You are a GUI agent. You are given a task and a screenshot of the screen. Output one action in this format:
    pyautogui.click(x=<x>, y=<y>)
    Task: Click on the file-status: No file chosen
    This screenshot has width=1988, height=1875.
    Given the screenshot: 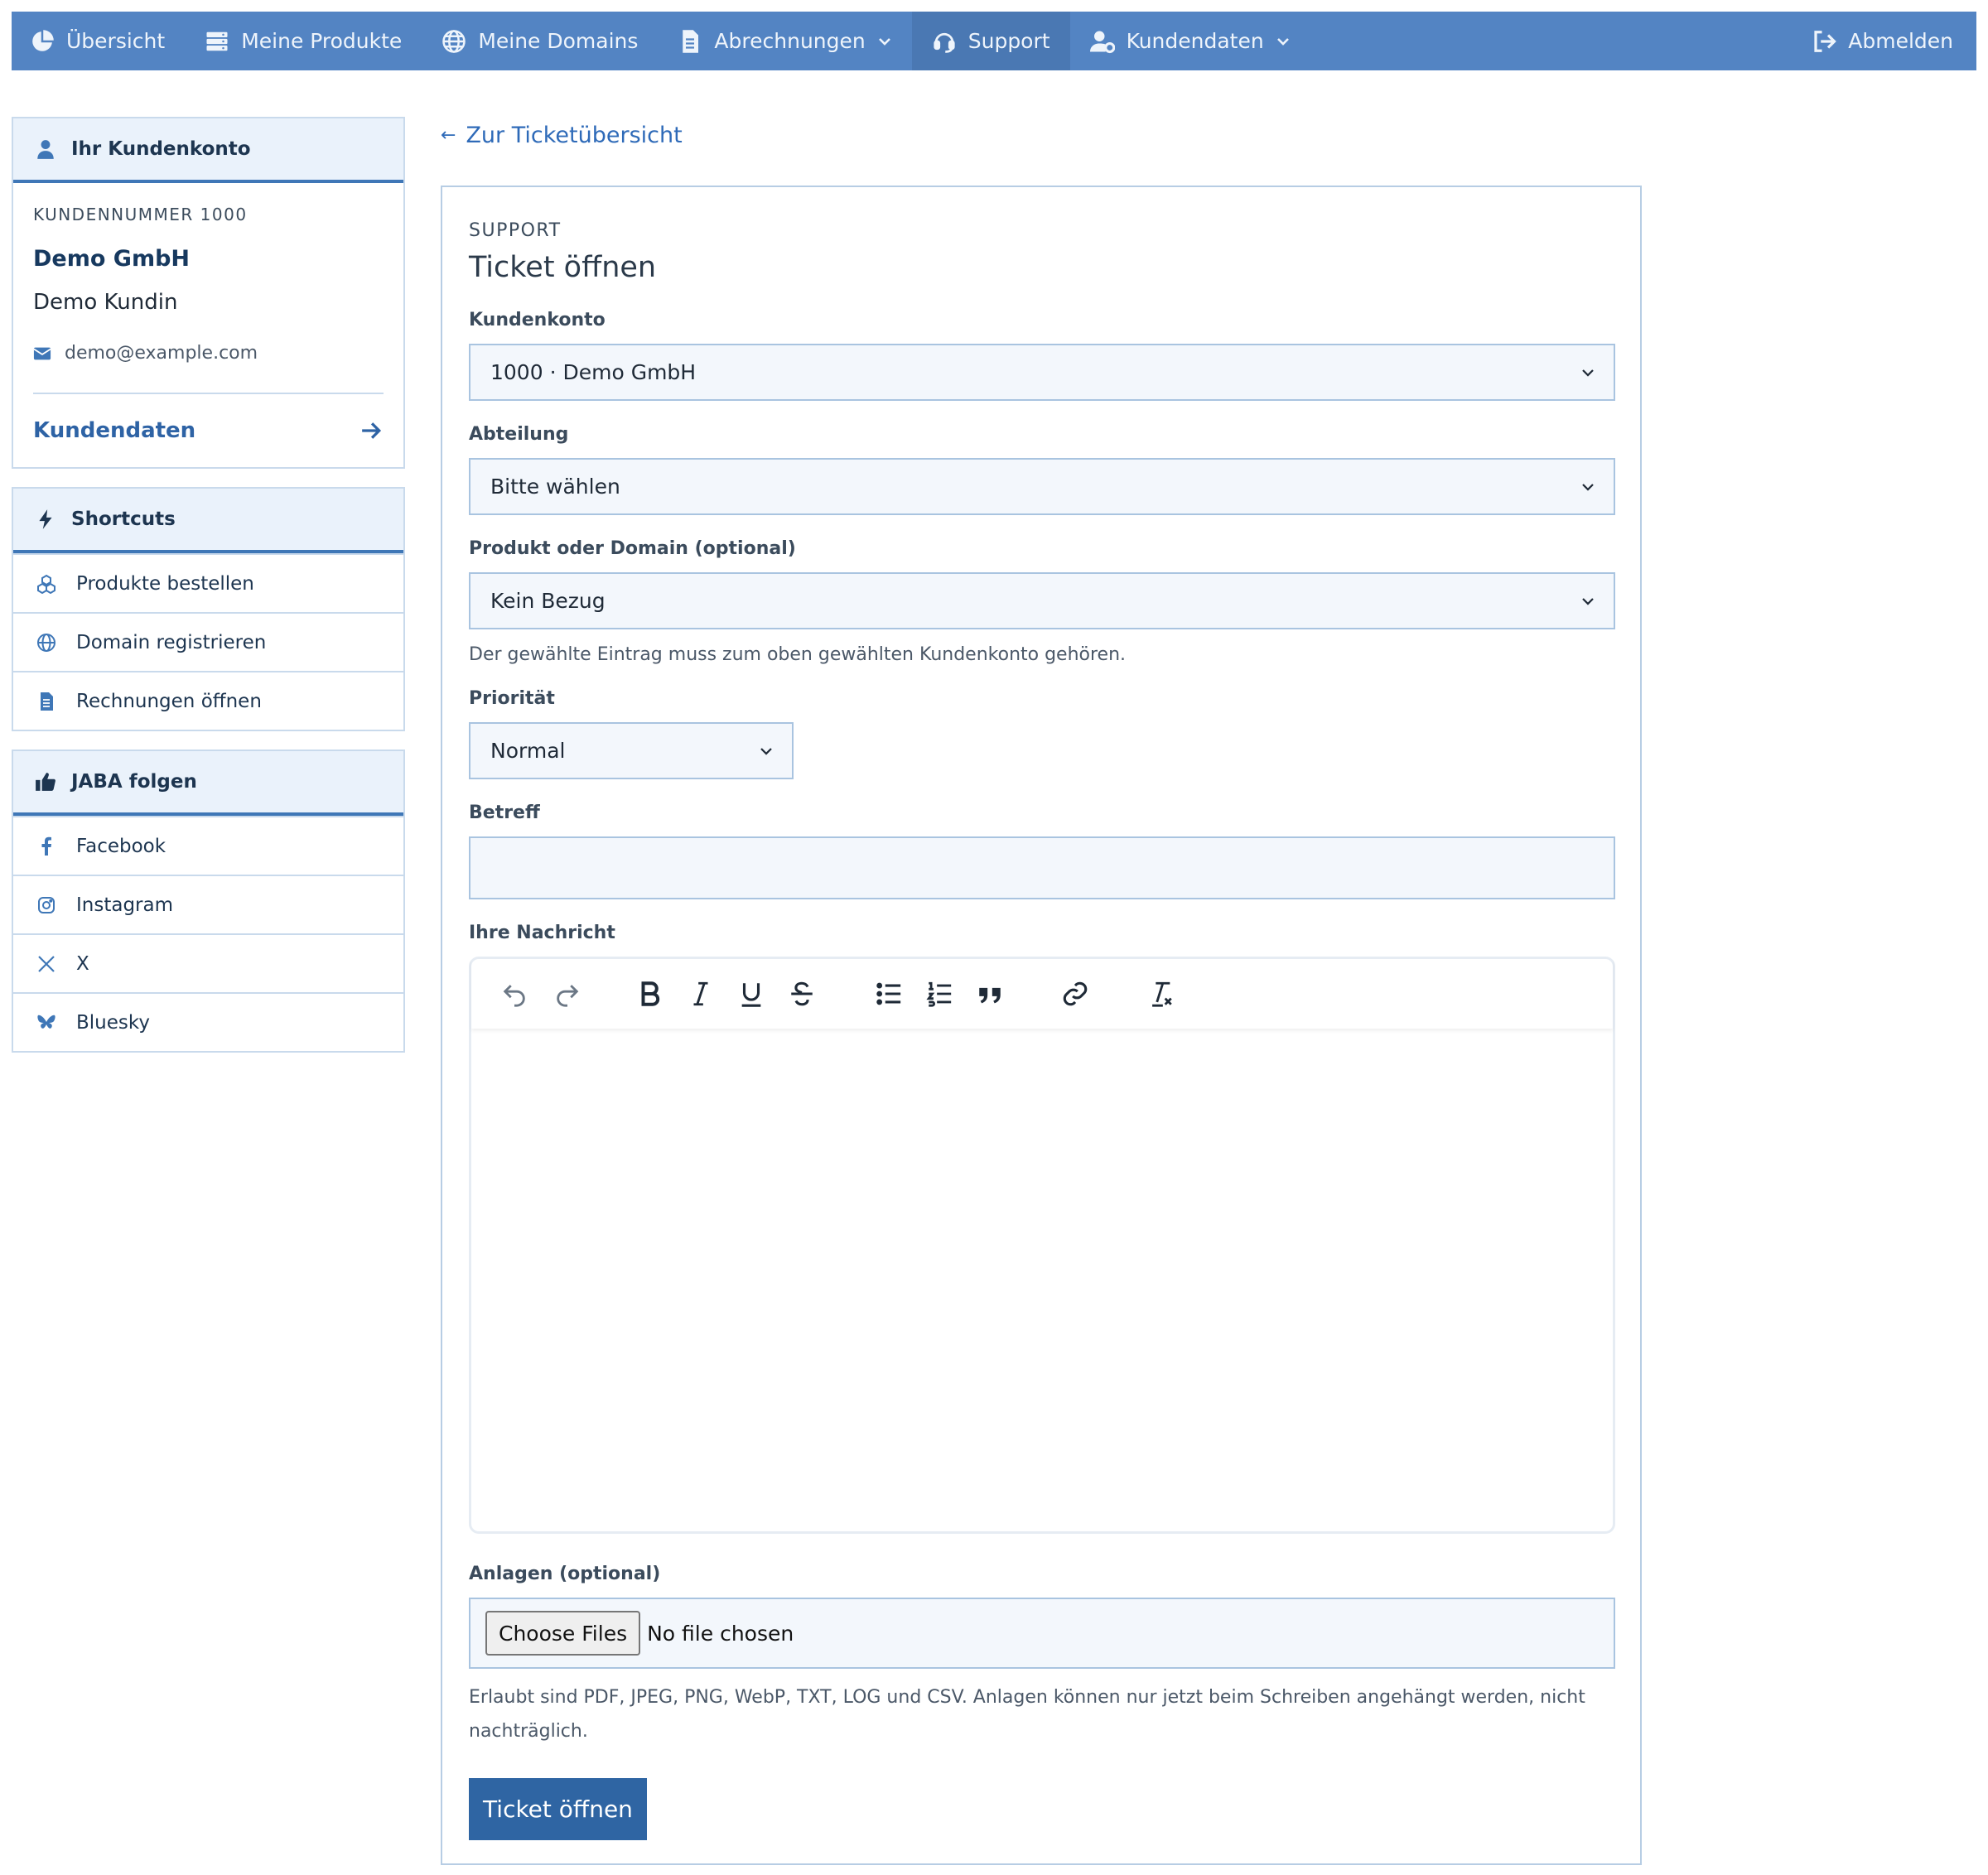 What is the action you would take?
    pyautogui.click(x=720, y=1633)
    